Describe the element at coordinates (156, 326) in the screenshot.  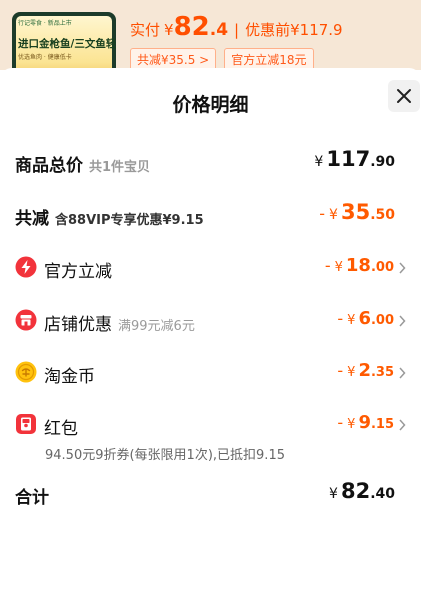
I see `store-discount-note: 满99元减6元` at that location.